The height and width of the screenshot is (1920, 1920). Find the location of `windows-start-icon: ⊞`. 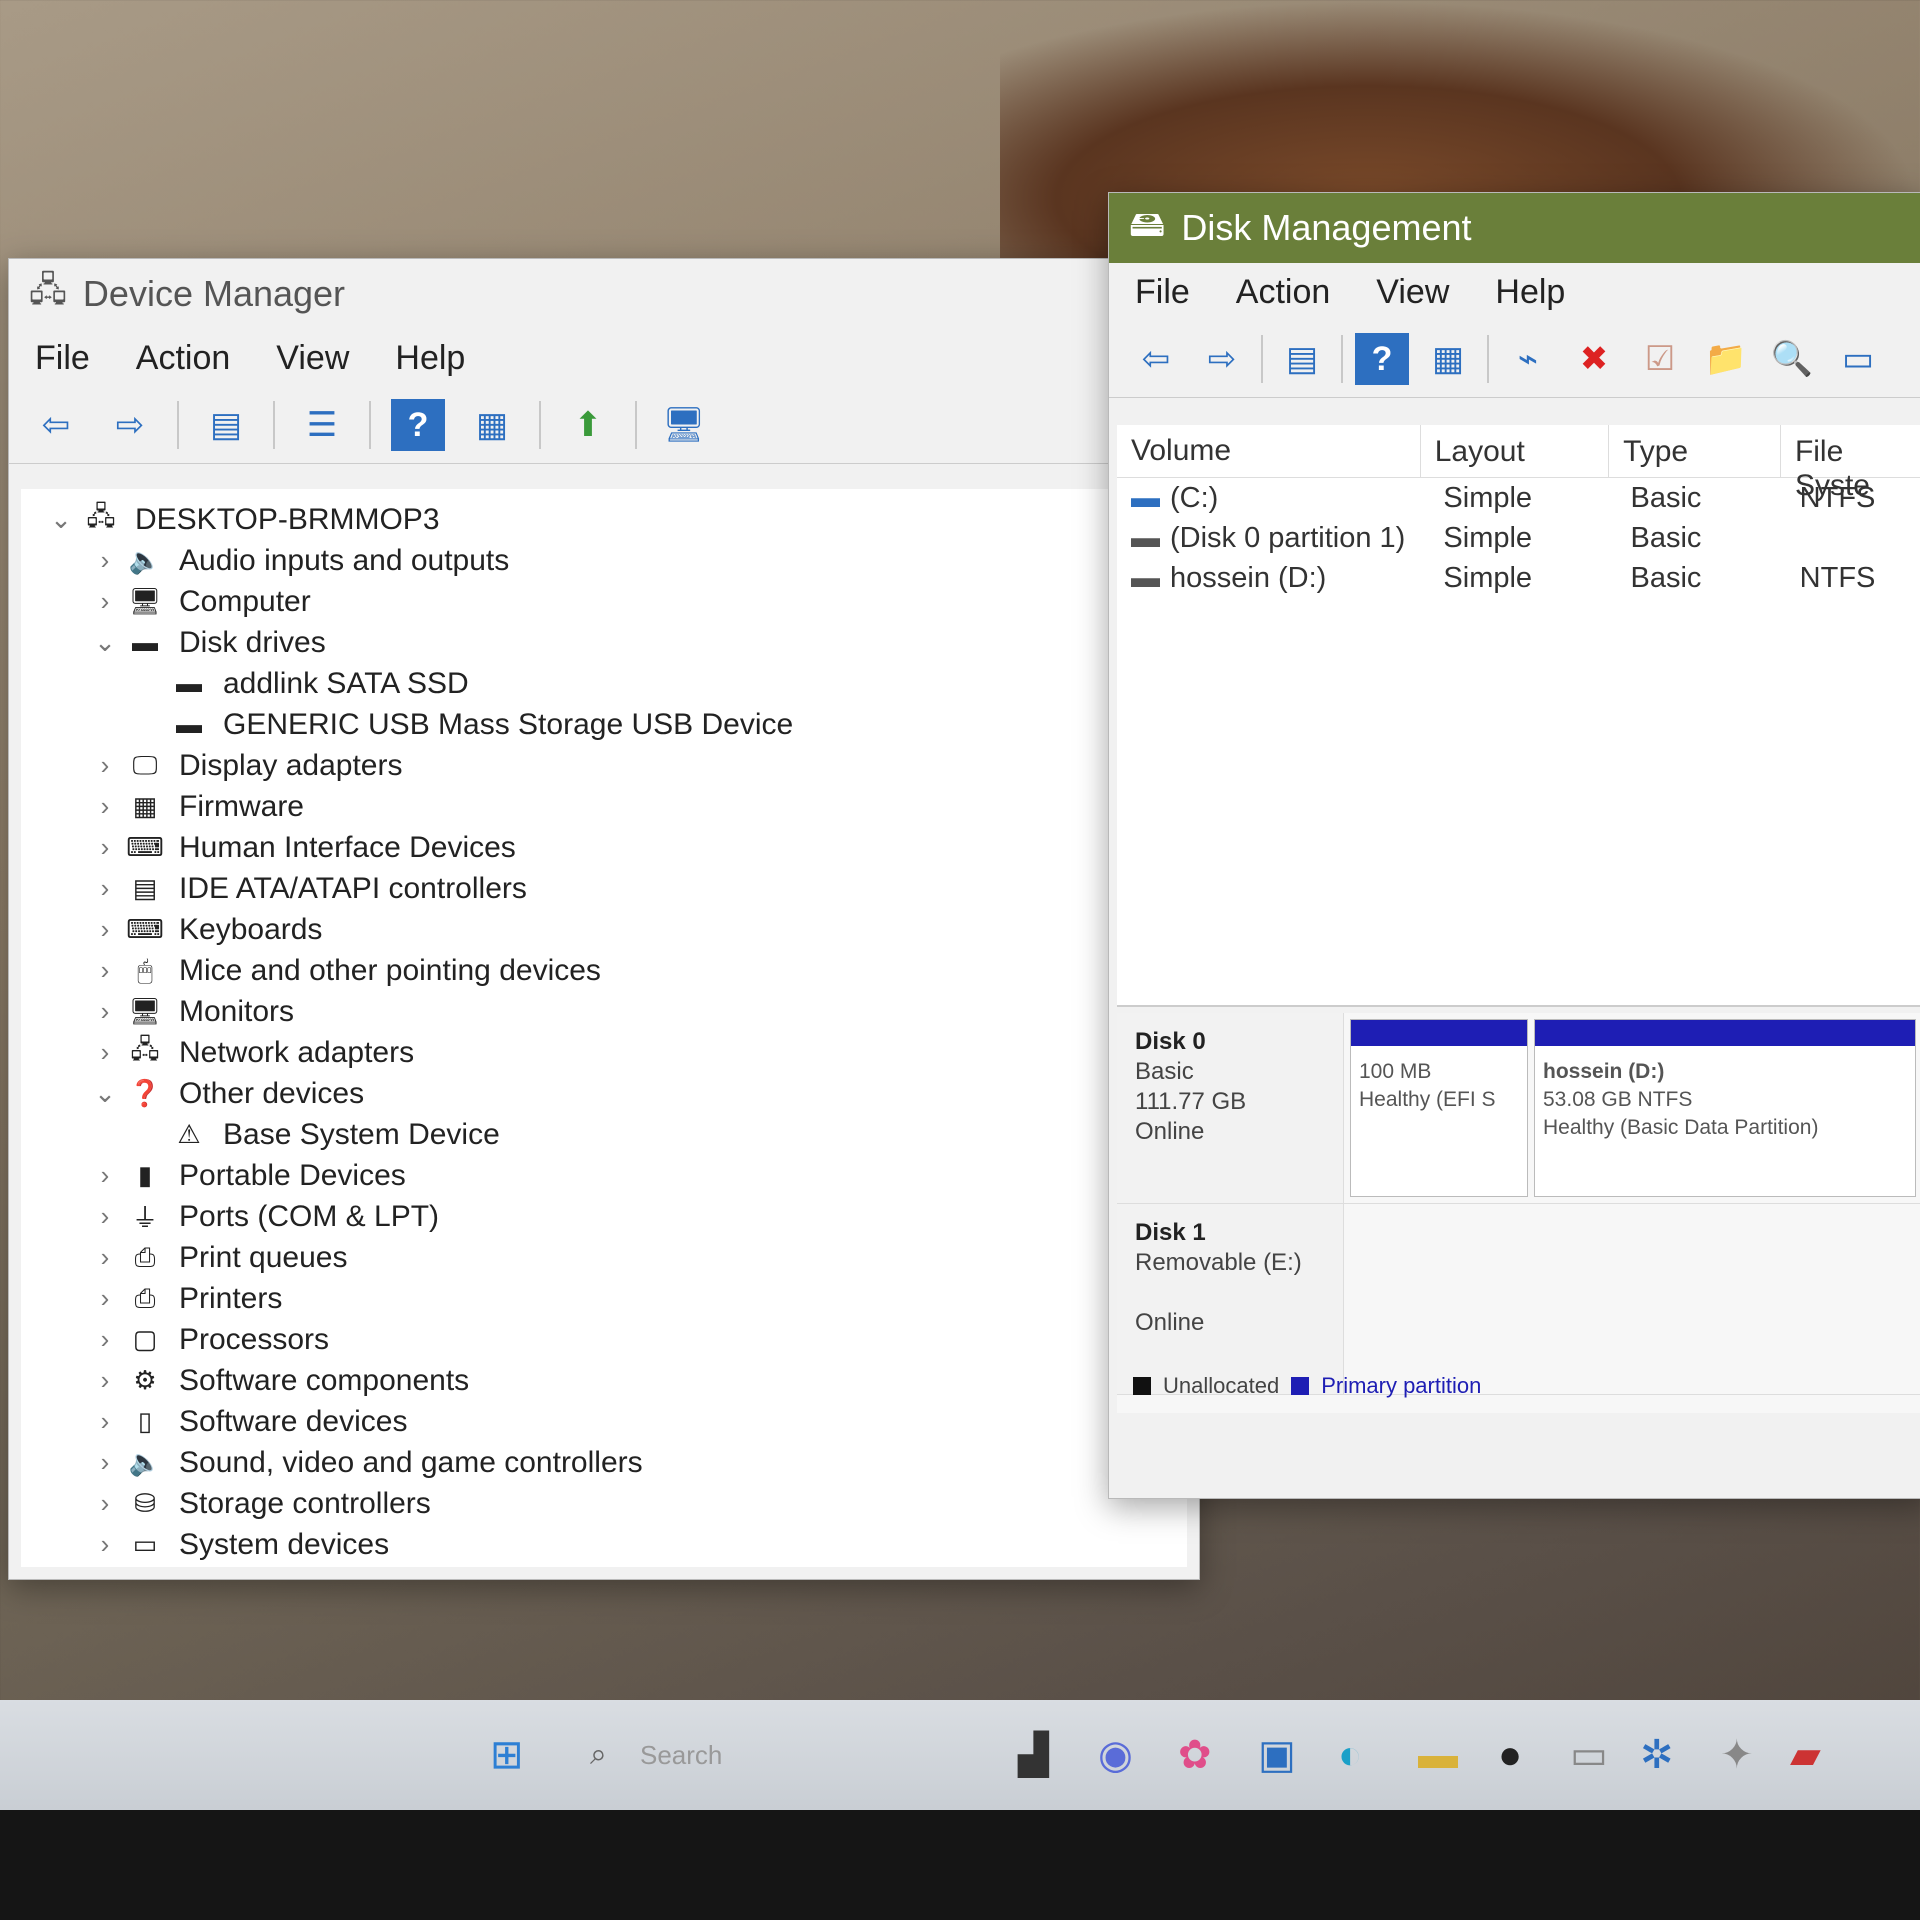

windows-start-icon: ⊞ is located at coordinates (507, 1755).